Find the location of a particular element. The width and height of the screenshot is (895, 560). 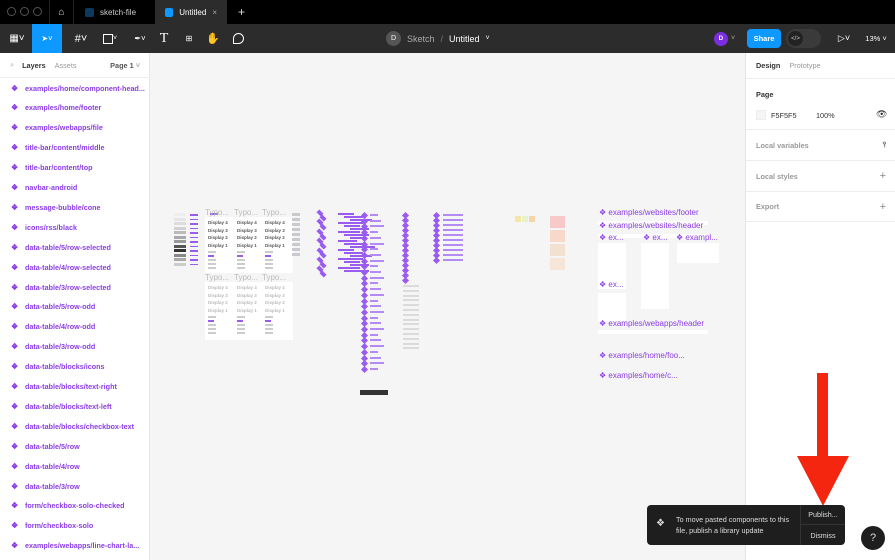

zoom-dropdown: 13% ˅ is located at coordinates (876, 38).